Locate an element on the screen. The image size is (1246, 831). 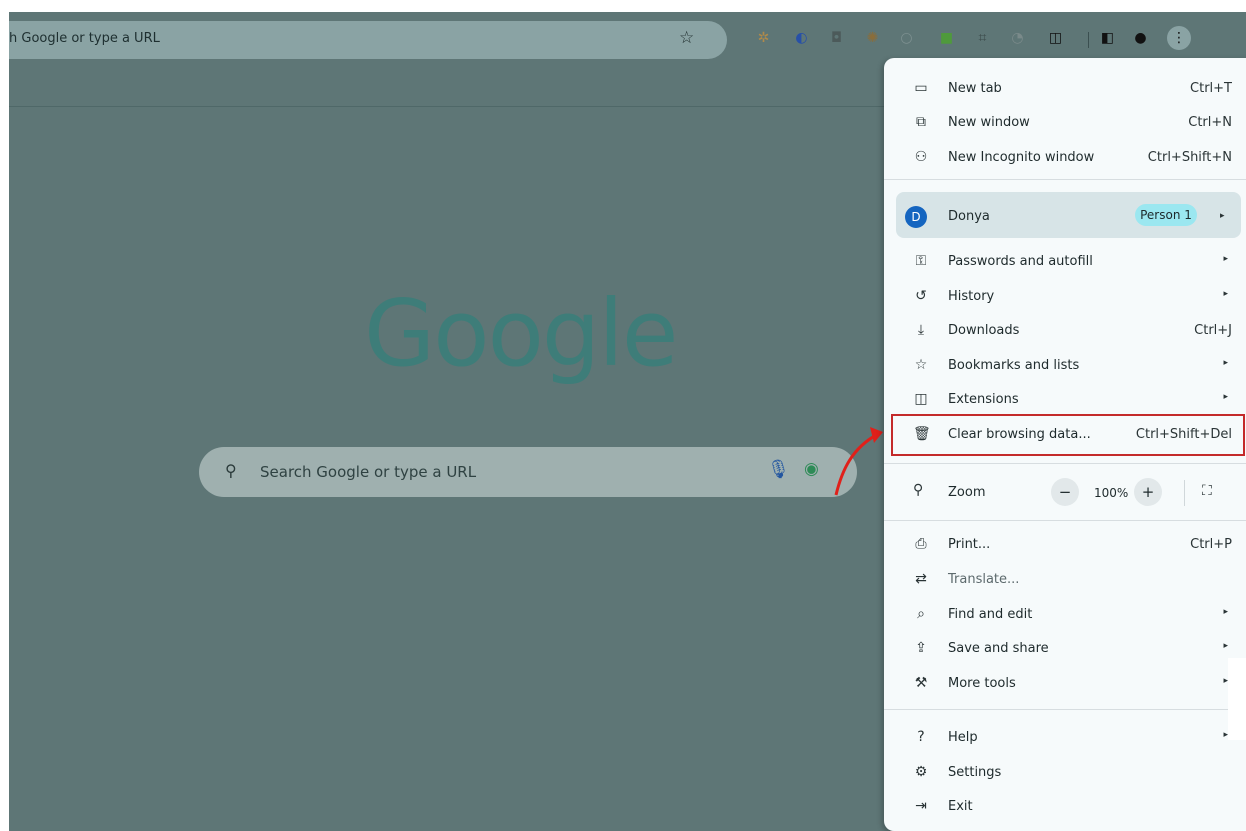
download-icon: ⤓ is located at coordinates (921, 330).